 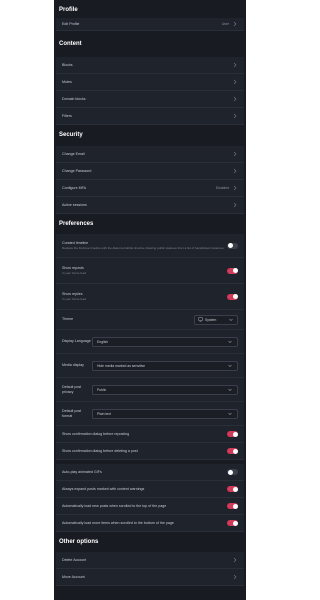 What do you see at coordinates (150, 560) in the screenshot?
I see `other-item-delete-account: Delete Account` at bounding box center [150, 560].